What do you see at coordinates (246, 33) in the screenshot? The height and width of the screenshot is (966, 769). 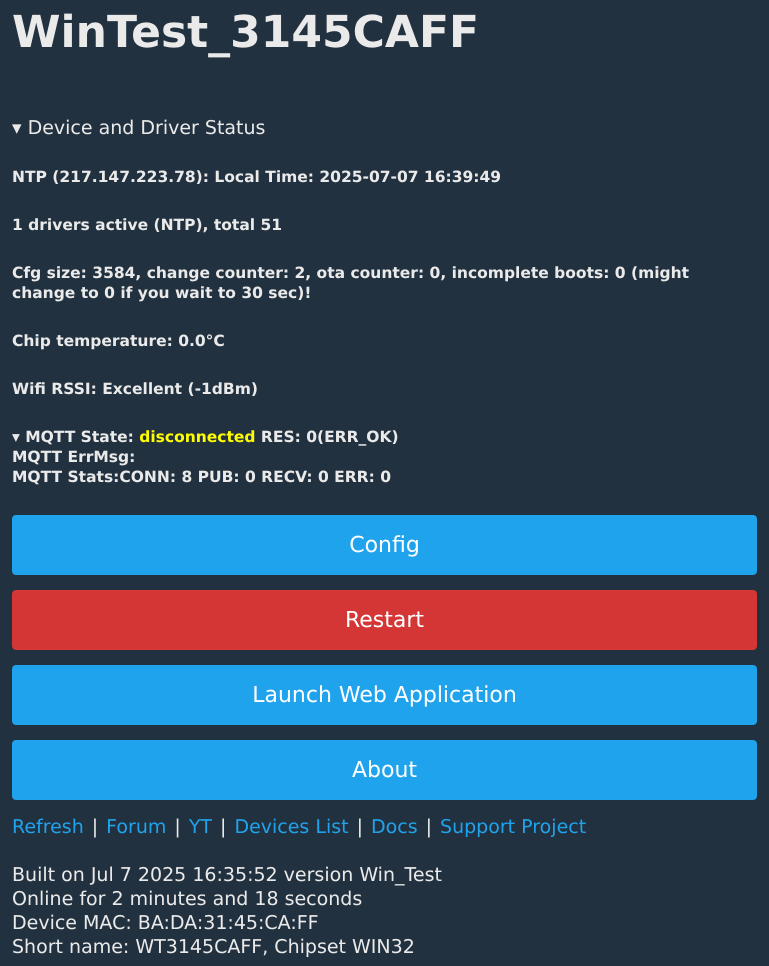 I see `page-title: WinTest_3145CAFF` at bounding box center [246, 33].